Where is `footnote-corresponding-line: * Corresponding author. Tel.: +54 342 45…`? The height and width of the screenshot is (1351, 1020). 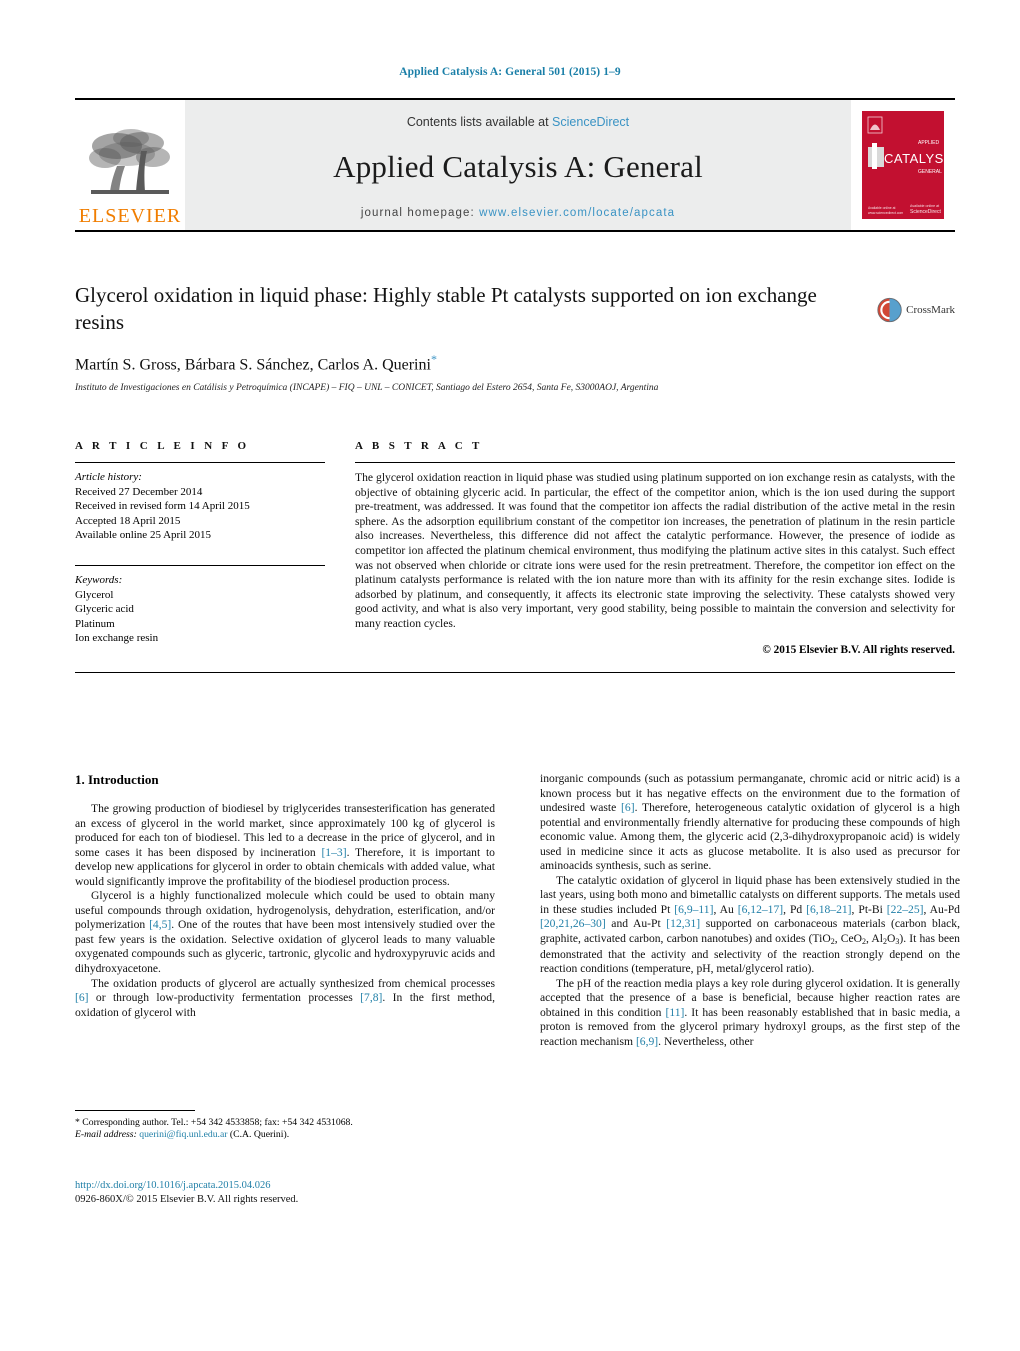 footnote-corresponding-line: * Corresponding author. Tel.: +54 342 45… is located at coordinates (214, 1122).